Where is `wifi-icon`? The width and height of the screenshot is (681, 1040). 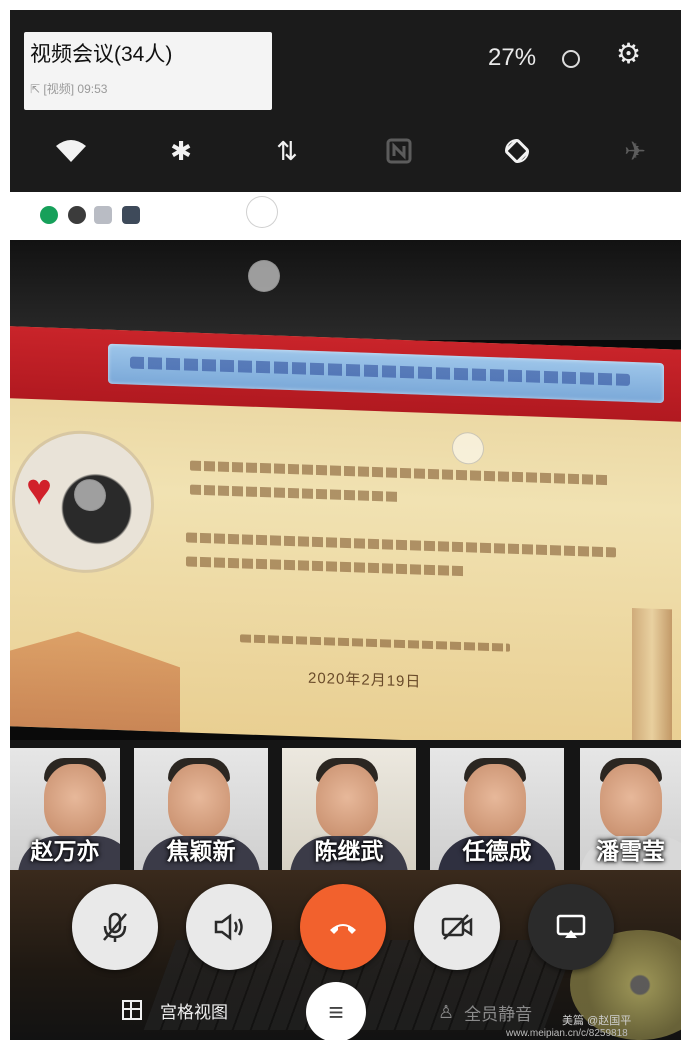
wifi-icon is located at coordinates (71, 151).